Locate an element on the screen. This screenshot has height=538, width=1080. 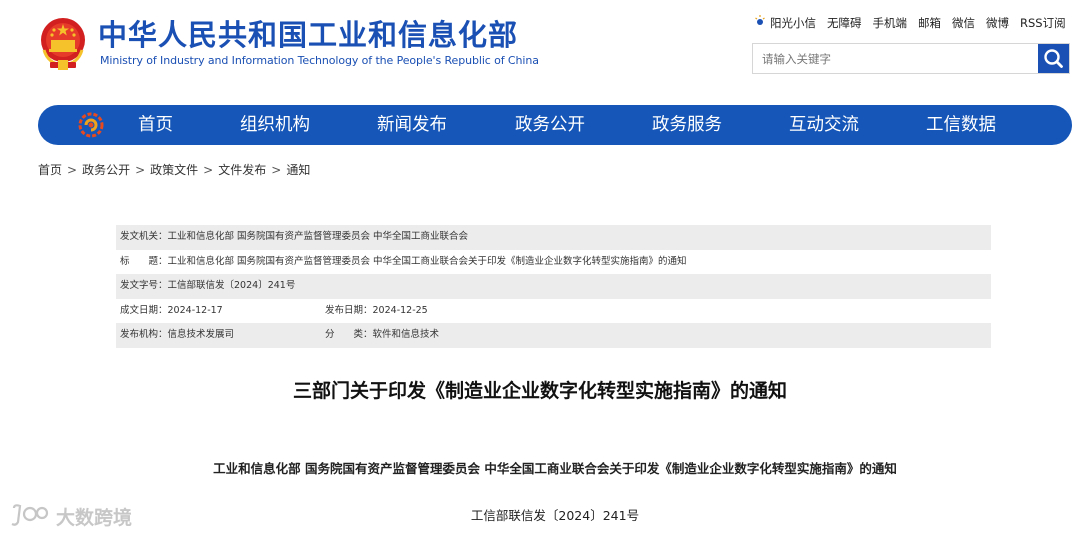
info-row-issuer: 发文机关：工业和信息化部 国务院国有资产监督管理委员会 中华全国工商业联合会 is located at coordinates (553, 237).